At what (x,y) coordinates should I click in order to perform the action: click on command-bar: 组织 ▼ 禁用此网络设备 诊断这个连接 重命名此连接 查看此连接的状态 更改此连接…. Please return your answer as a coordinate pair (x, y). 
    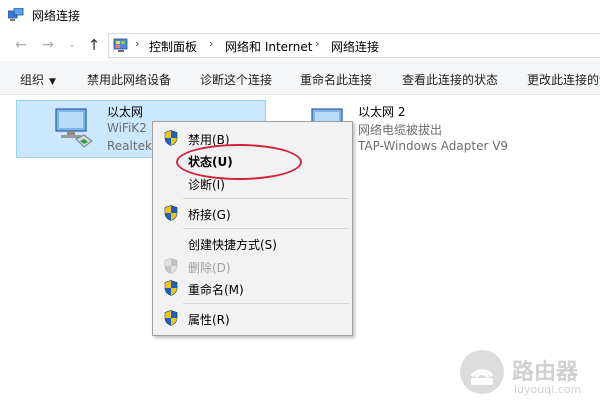
    Looking at the image, I should click on (300, 78).